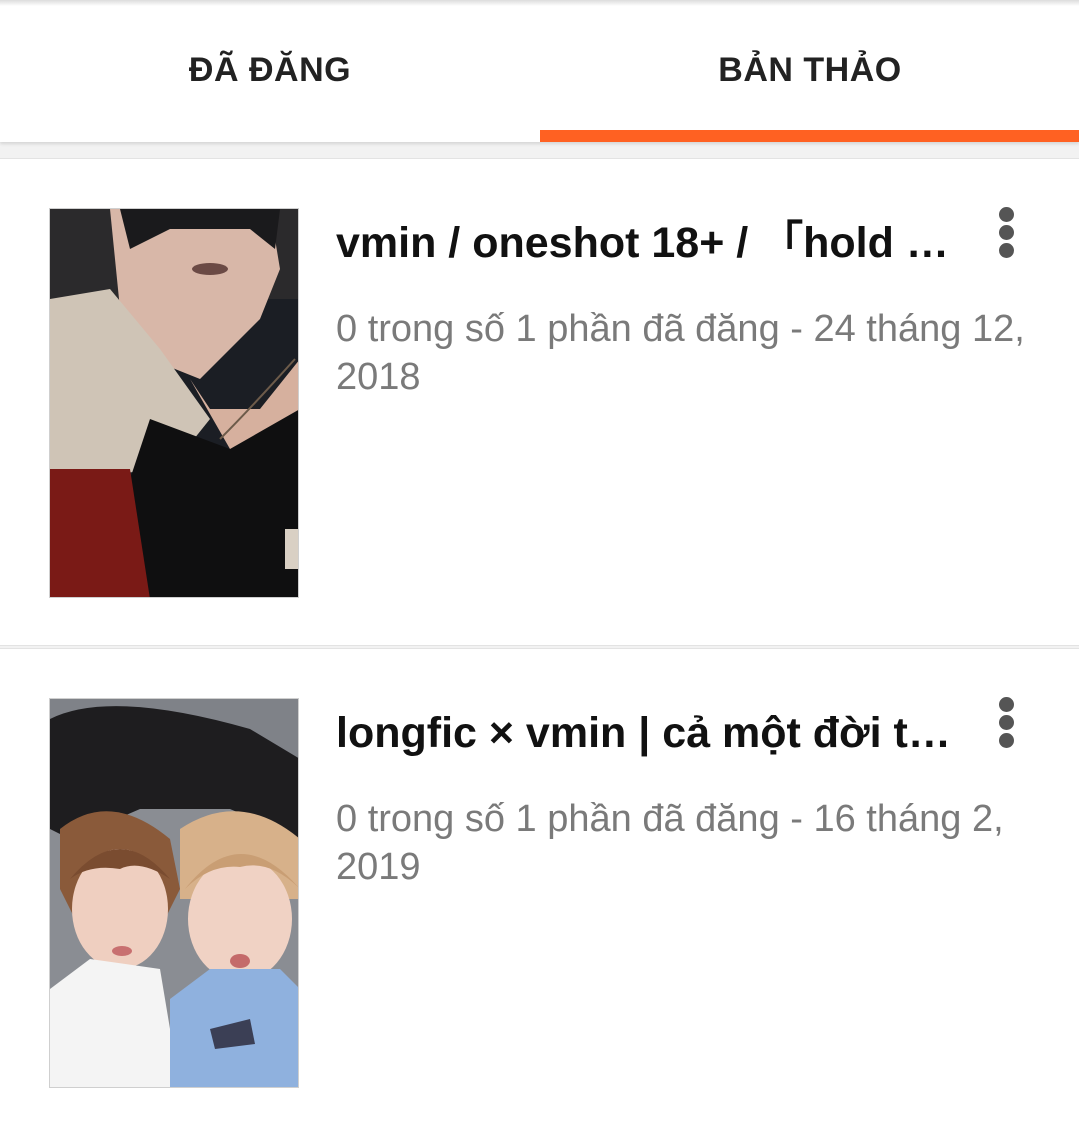  Describe the element at coordinates (646, 243) in the screenshot. I see `story-title: vmin / oneshot 18+ / 「hold me tight」` at that location.